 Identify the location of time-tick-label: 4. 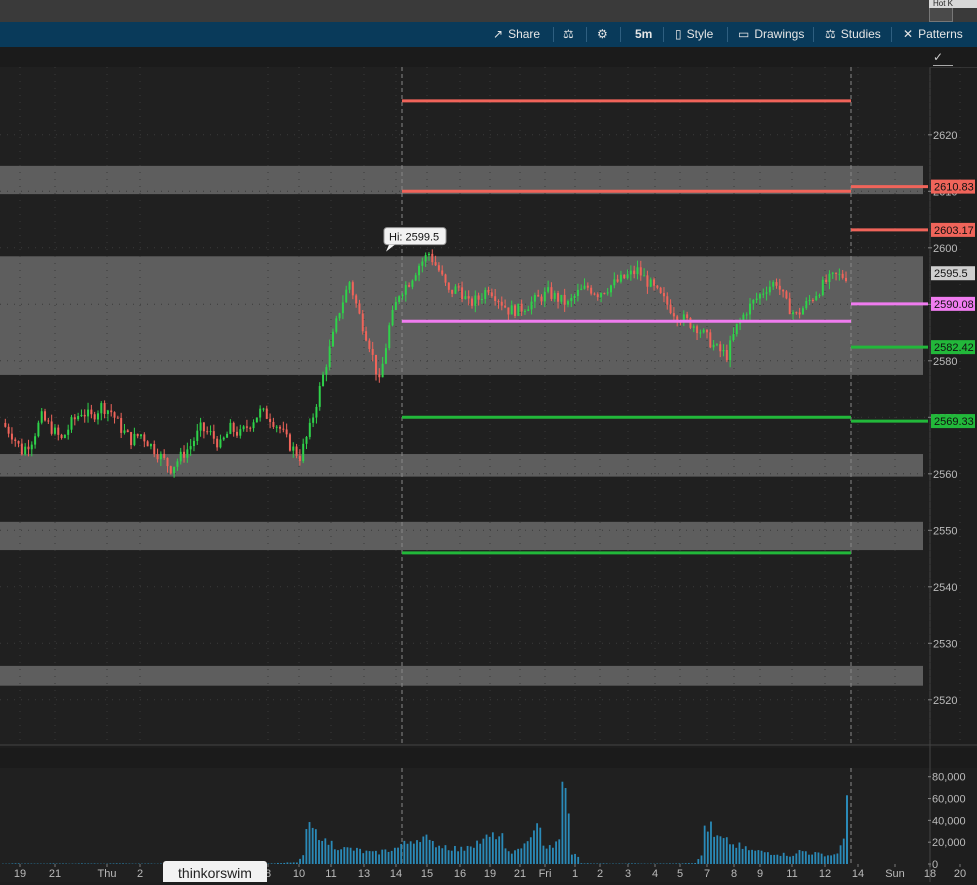
(655, 874).